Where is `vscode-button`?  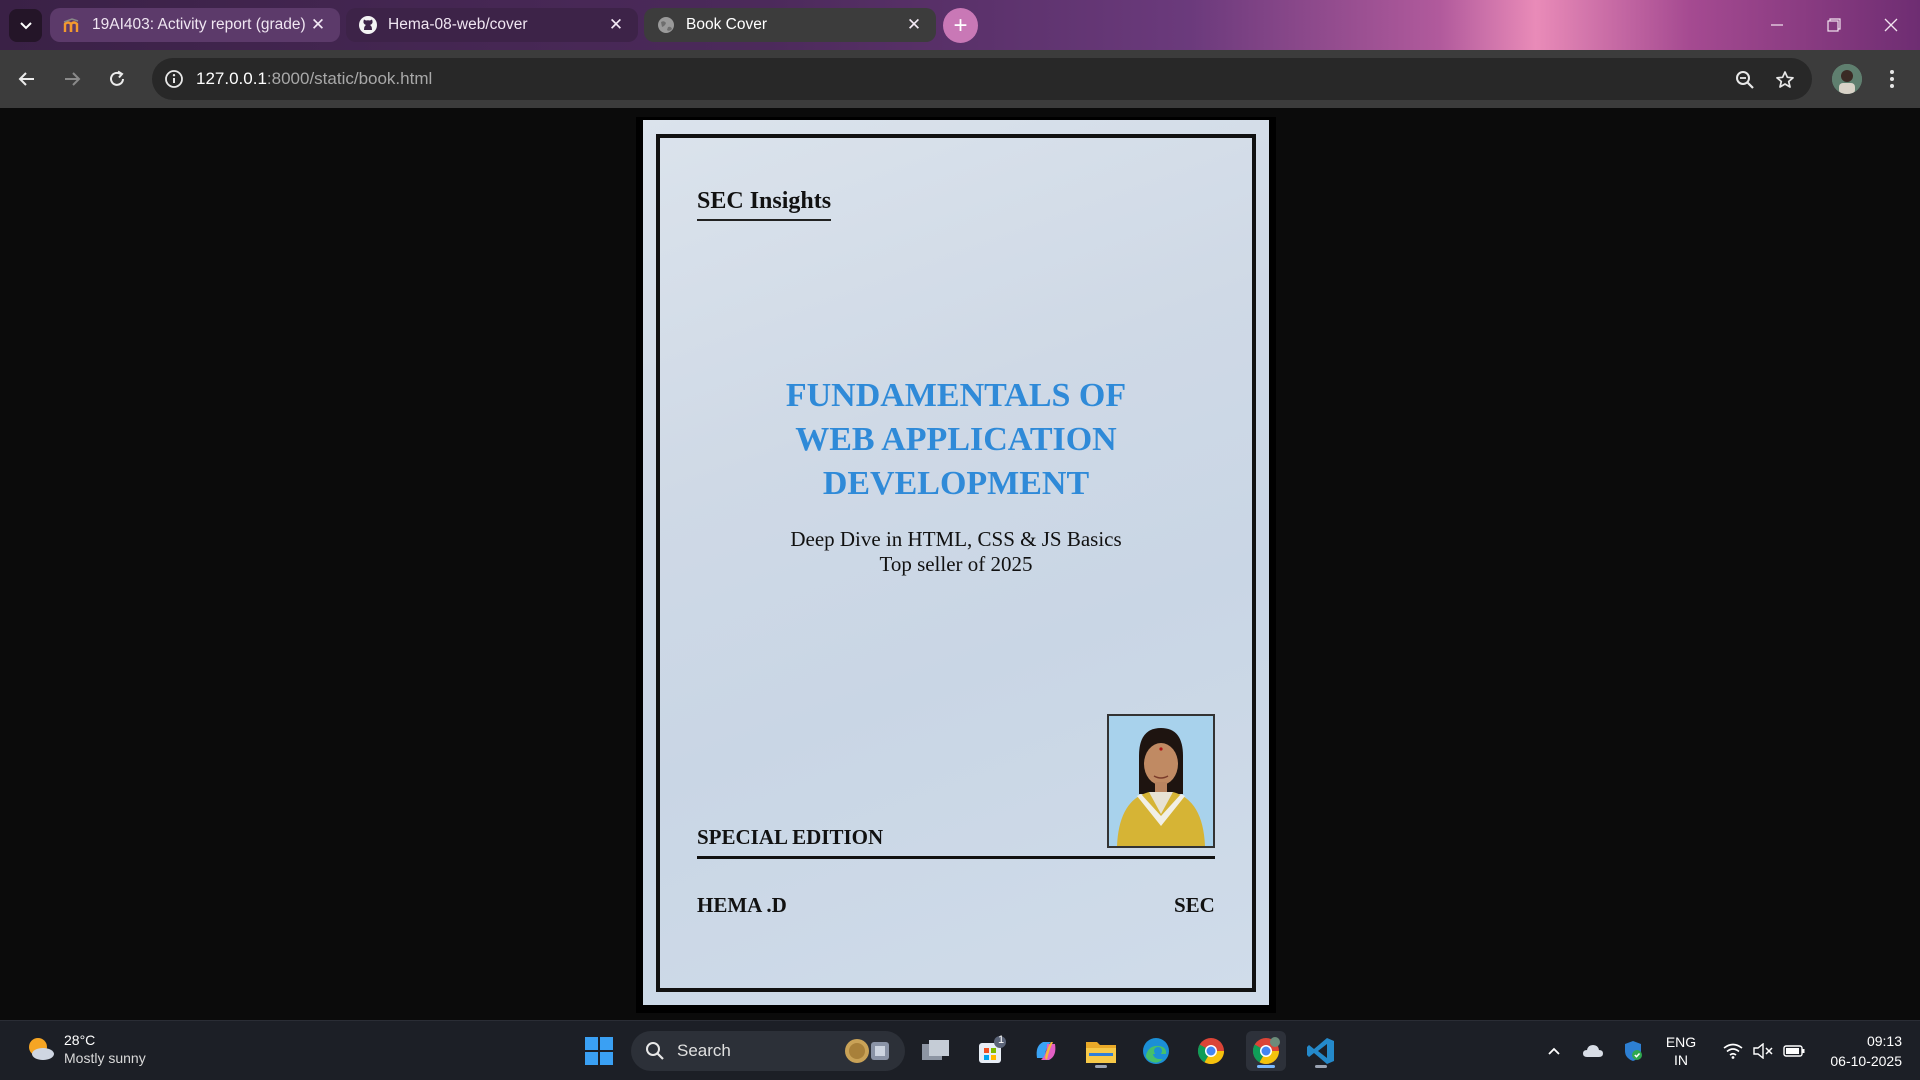
vscode-button is located at coordinates (1321, 1051).